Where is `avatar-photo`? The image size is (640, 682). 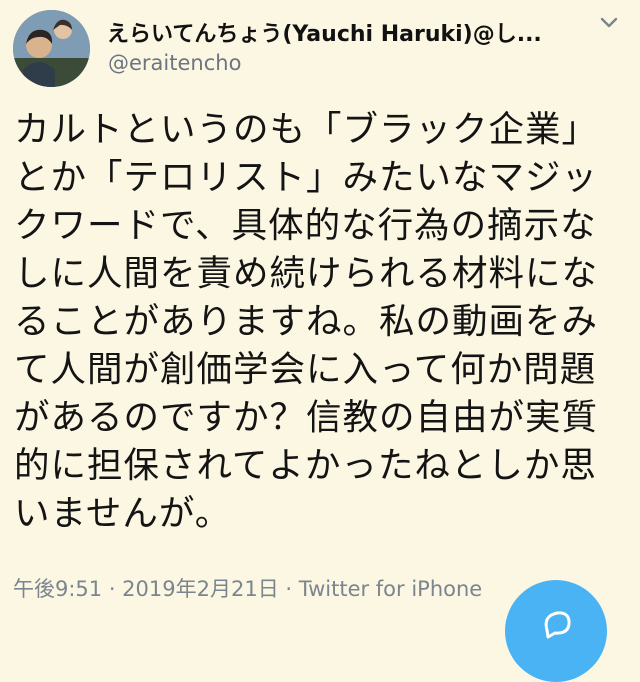
avatar-photo is located at coordinates (51, 48).